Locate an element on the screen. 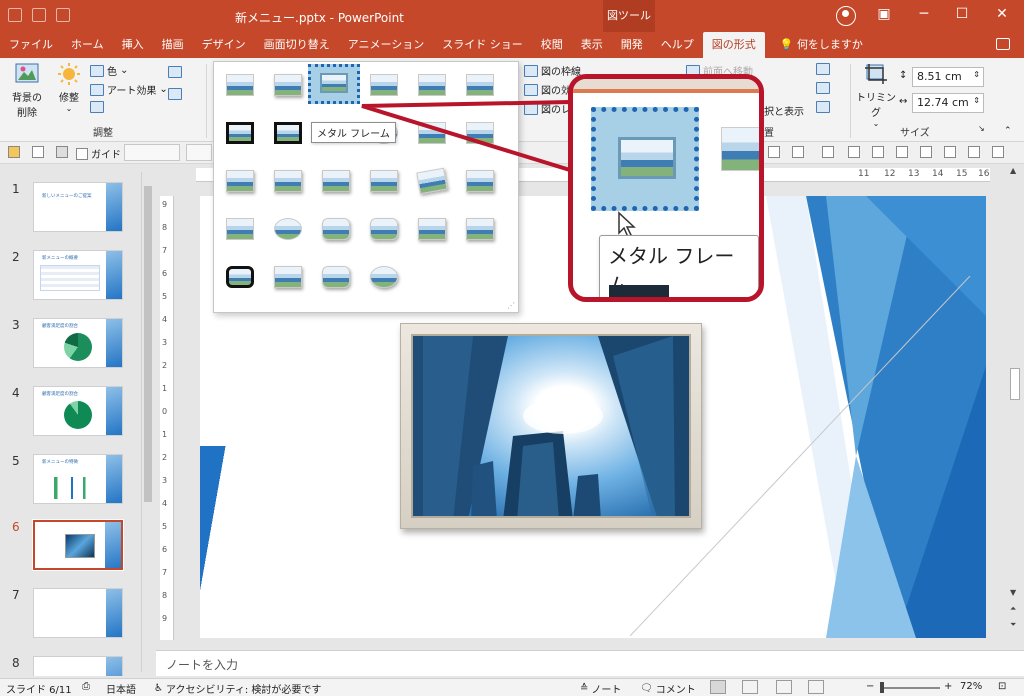 Image resolution: width=1024 pixels, height=696 pixels. redo-icon is located at coordinates (63, 15).